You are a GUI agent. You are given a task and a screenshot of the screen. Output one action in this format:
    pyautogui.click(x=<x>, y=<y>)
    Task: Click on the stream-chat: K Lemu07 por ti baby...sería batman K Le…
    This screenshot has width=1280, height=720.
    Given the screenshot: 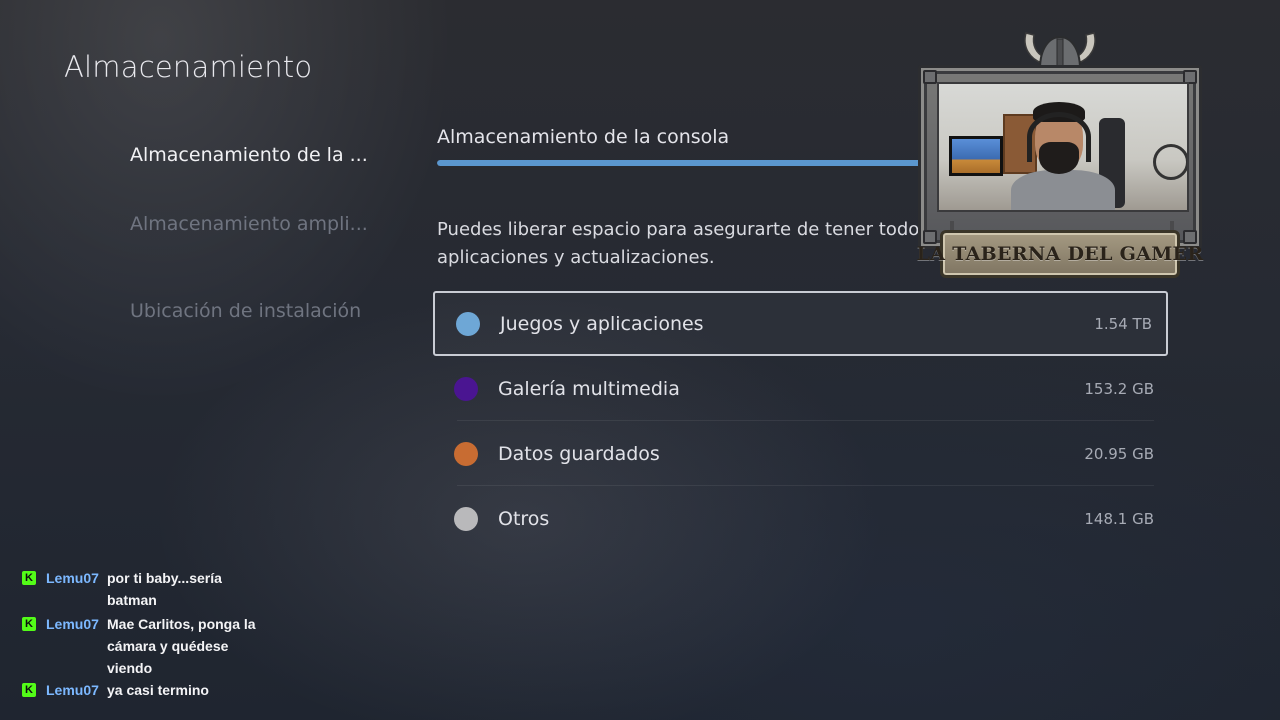 What is the action you would take?
    pyautogui.click(x=172, y=635)
    